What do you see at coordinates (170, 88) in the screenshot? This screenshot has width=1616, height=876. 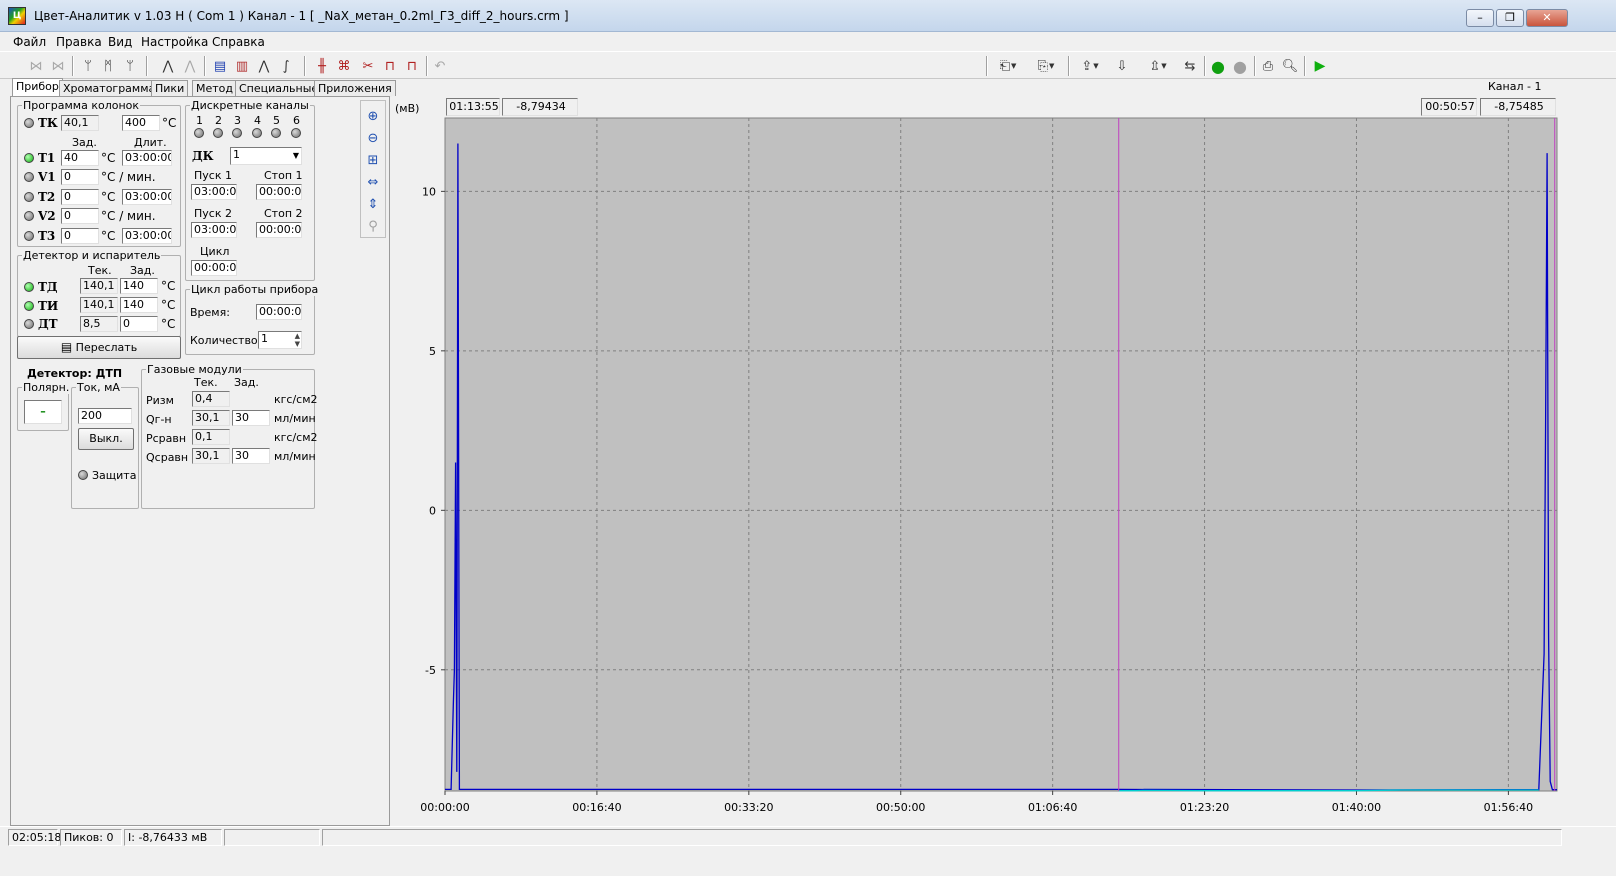 I see `tab-peaks: Пики` at bounding box center [170, 88].